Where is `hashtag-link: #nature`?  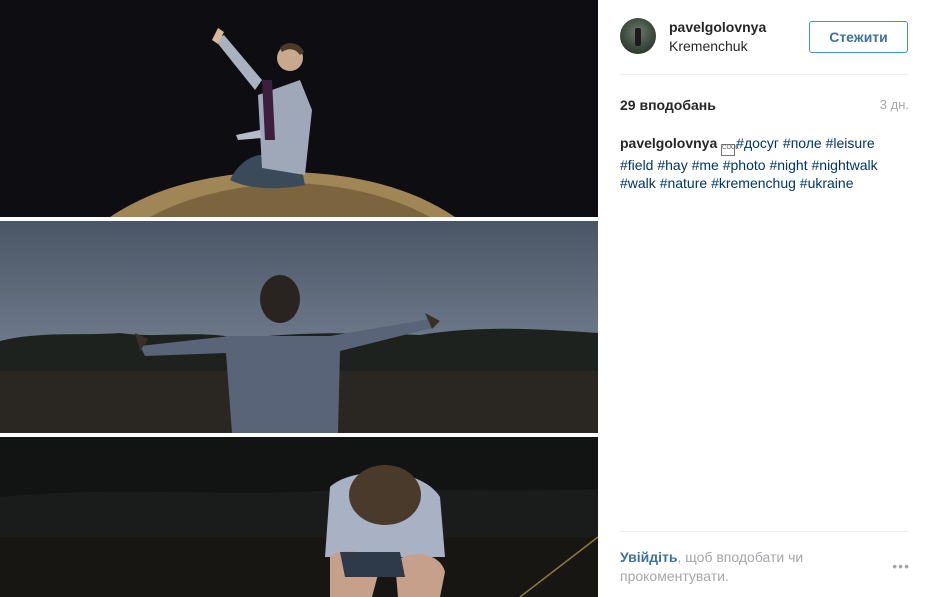
hashtag-link: #nature is located at coordinates (683, 183).